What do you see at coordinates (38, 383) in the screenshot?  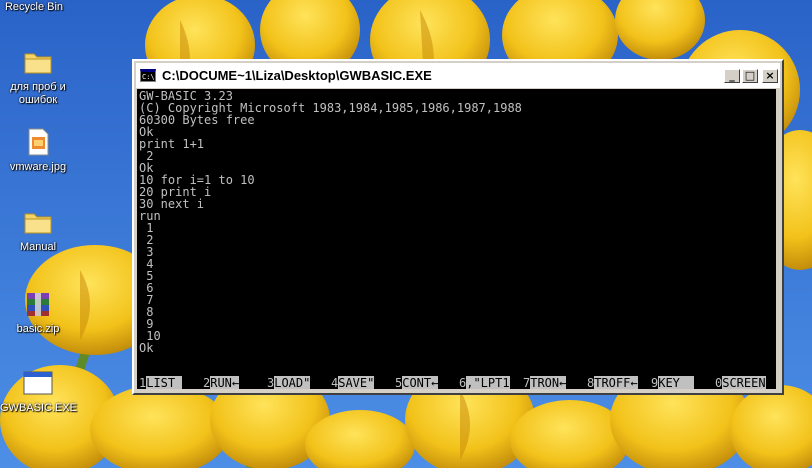 I see `program-window-icon` at bounding box center [38, 383].